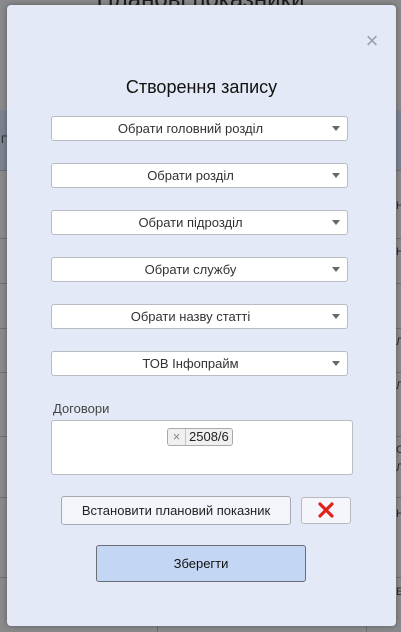 This screenshot has height=632, width=401. I want to click on article-name-select: Обрати назву статті, so click(199, 316).